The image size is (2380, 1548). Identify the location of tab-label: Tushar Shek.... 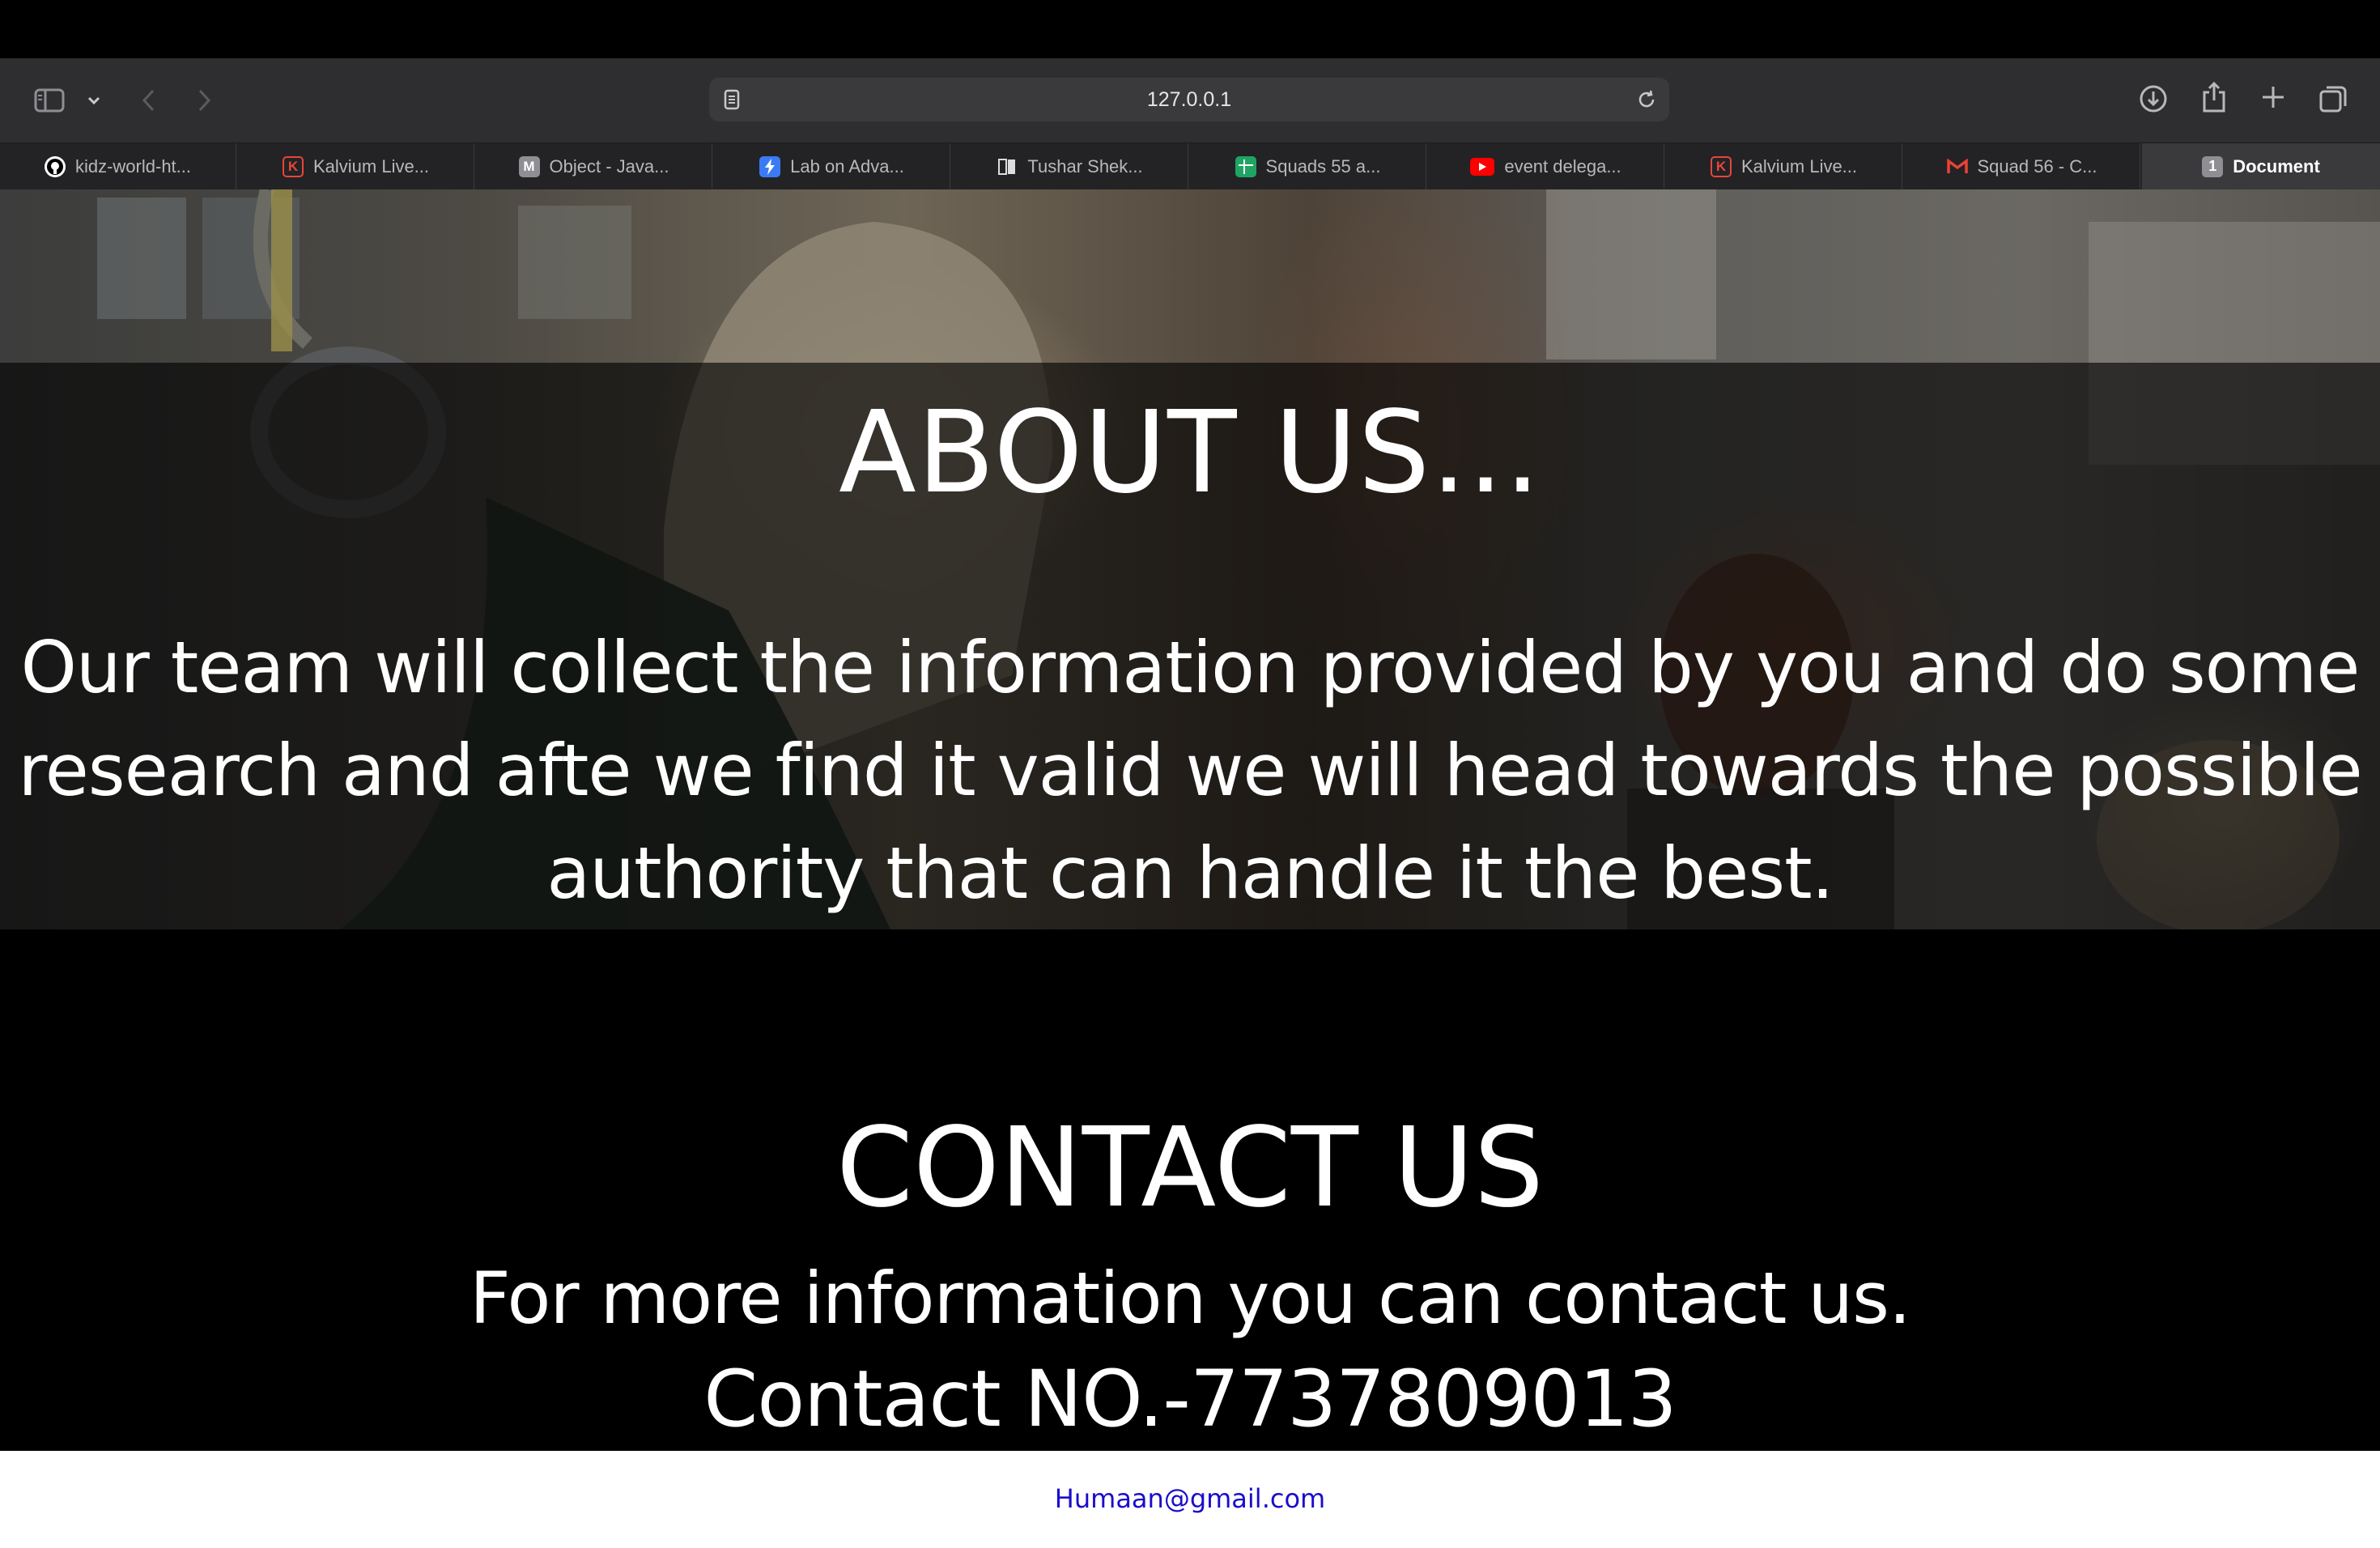
(1085, 166).